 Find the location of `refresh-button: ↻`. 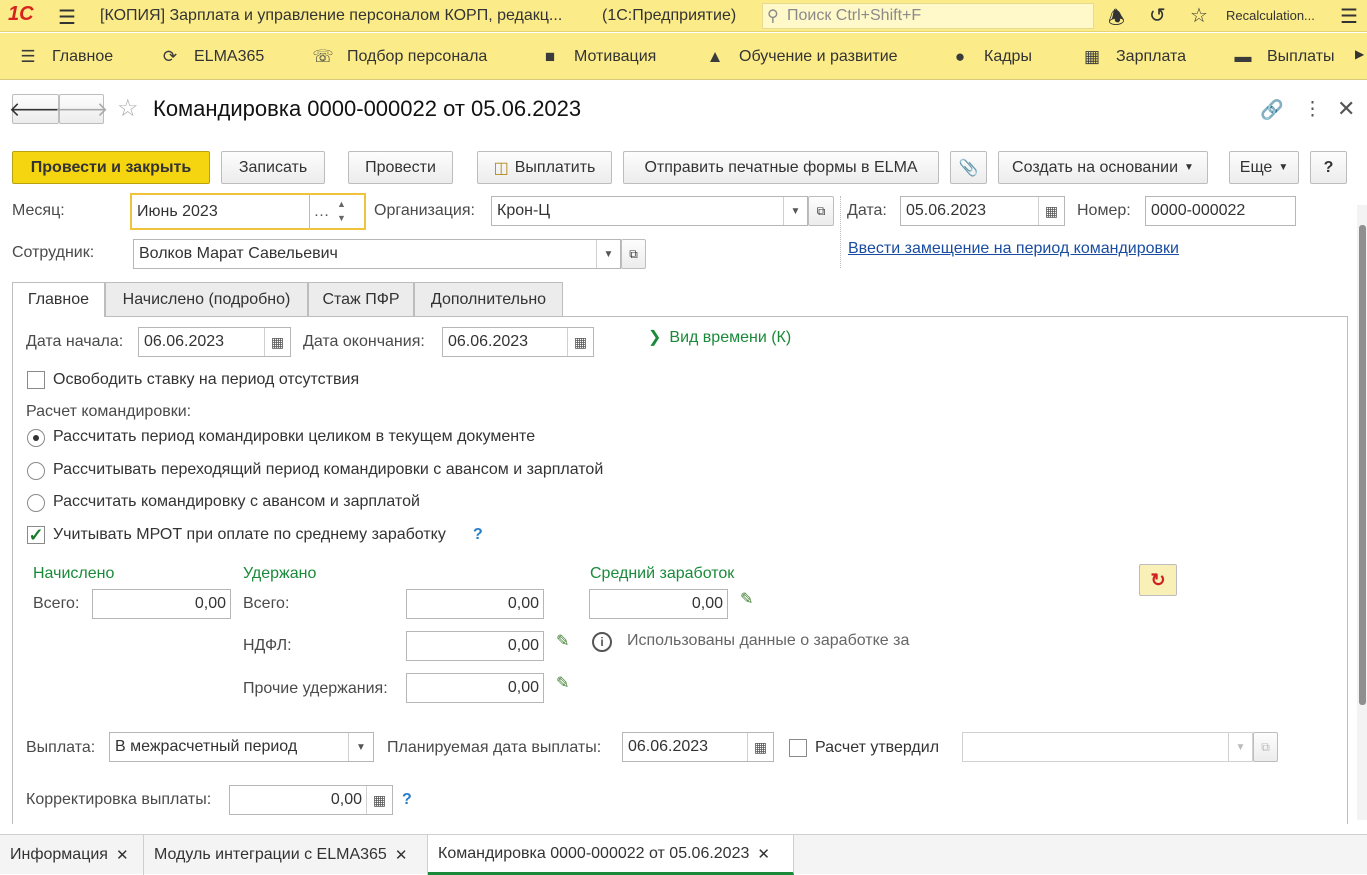

refresh-button: ↻ is located at coordinates (1158, 580).